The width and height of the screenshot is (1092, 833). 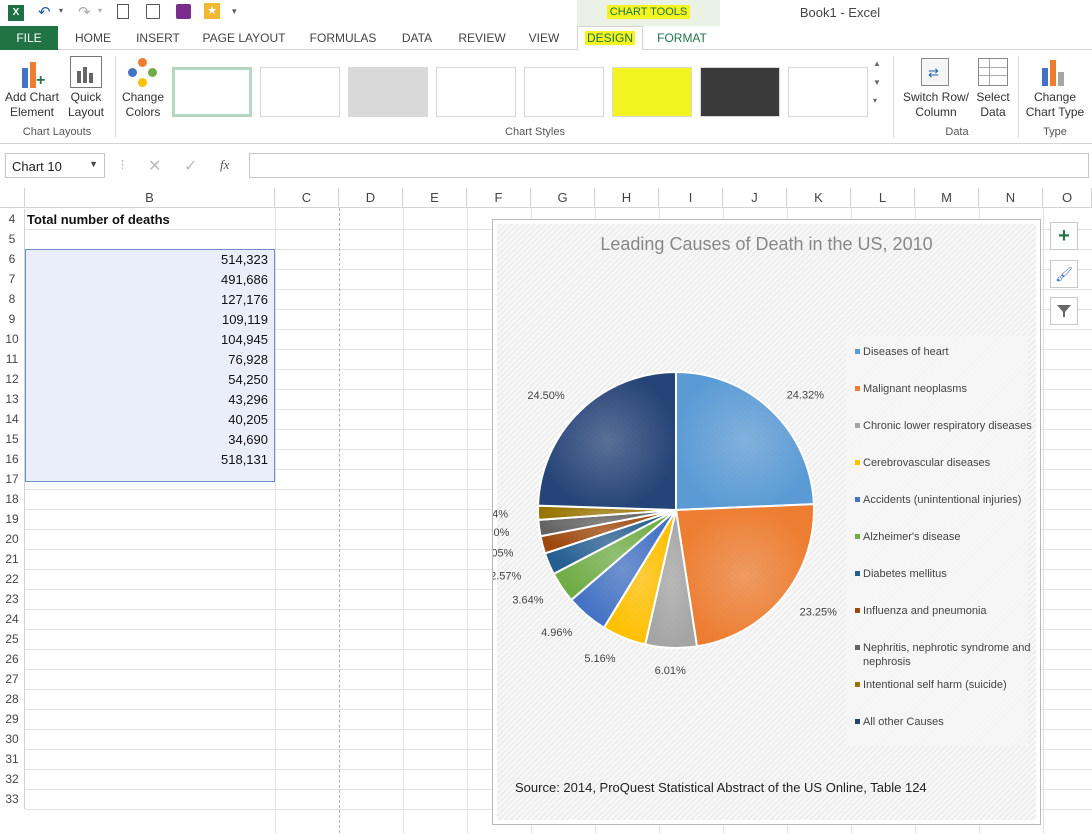 I want to click on column-header: K, so click(x=819, y=198).